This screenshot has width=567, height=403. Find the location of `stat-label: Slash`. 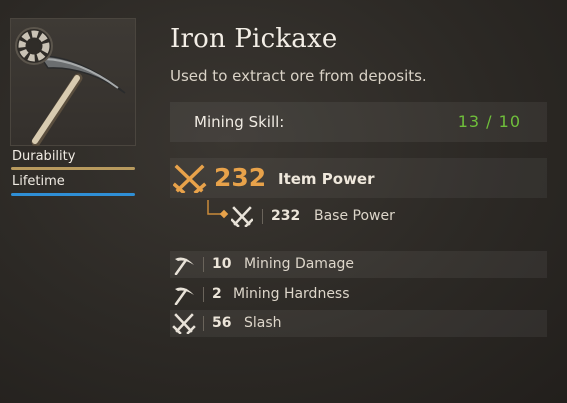

stat-label: Slash is located at coordinates (263, 323).